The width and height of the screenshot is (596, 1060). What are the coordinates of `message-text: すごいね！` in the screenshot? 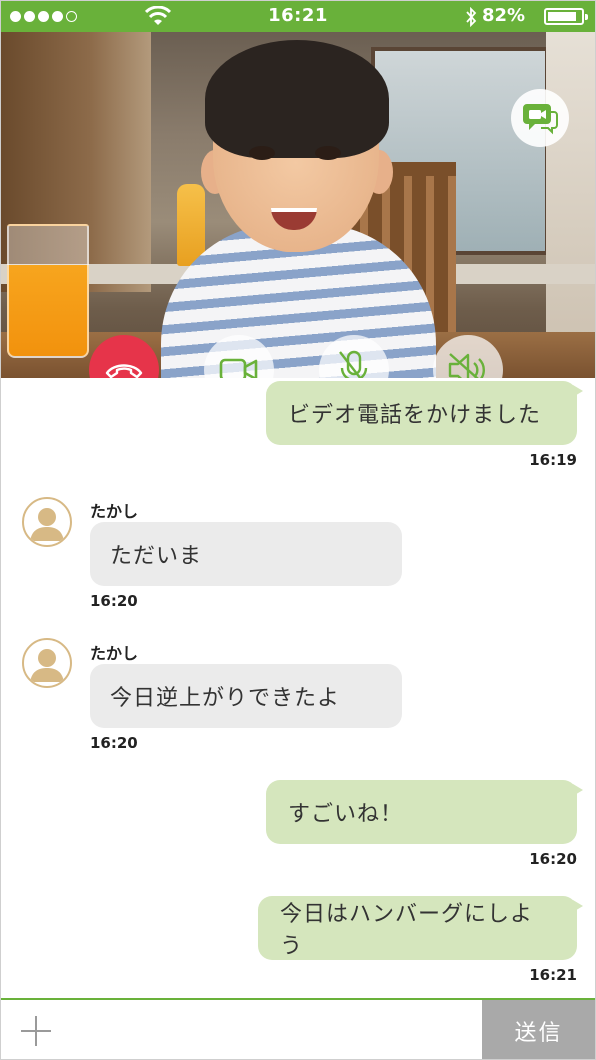 It's located at (346, 814).